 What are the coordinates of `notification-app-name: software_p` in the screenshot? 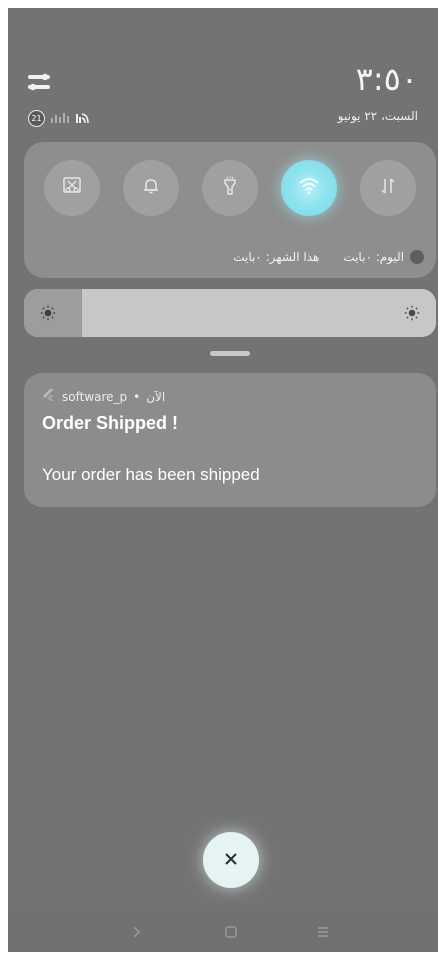 It's located at (95, 396).